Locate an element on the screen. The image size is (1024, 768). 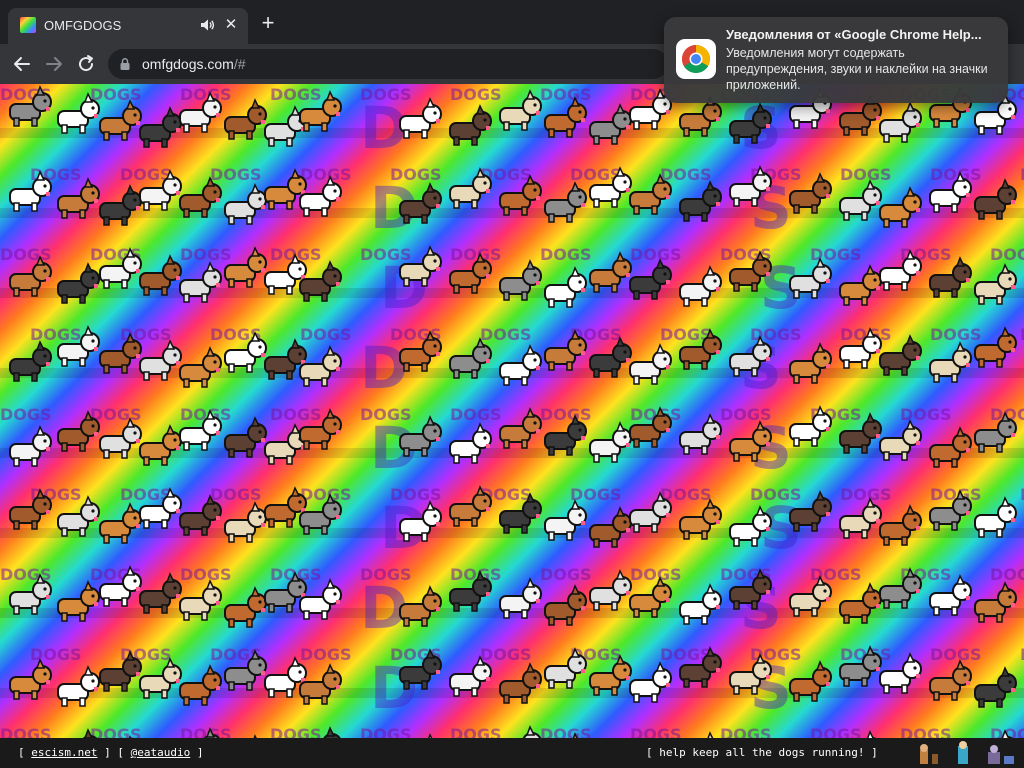
lock-icon is located at coordinates (125, 64).